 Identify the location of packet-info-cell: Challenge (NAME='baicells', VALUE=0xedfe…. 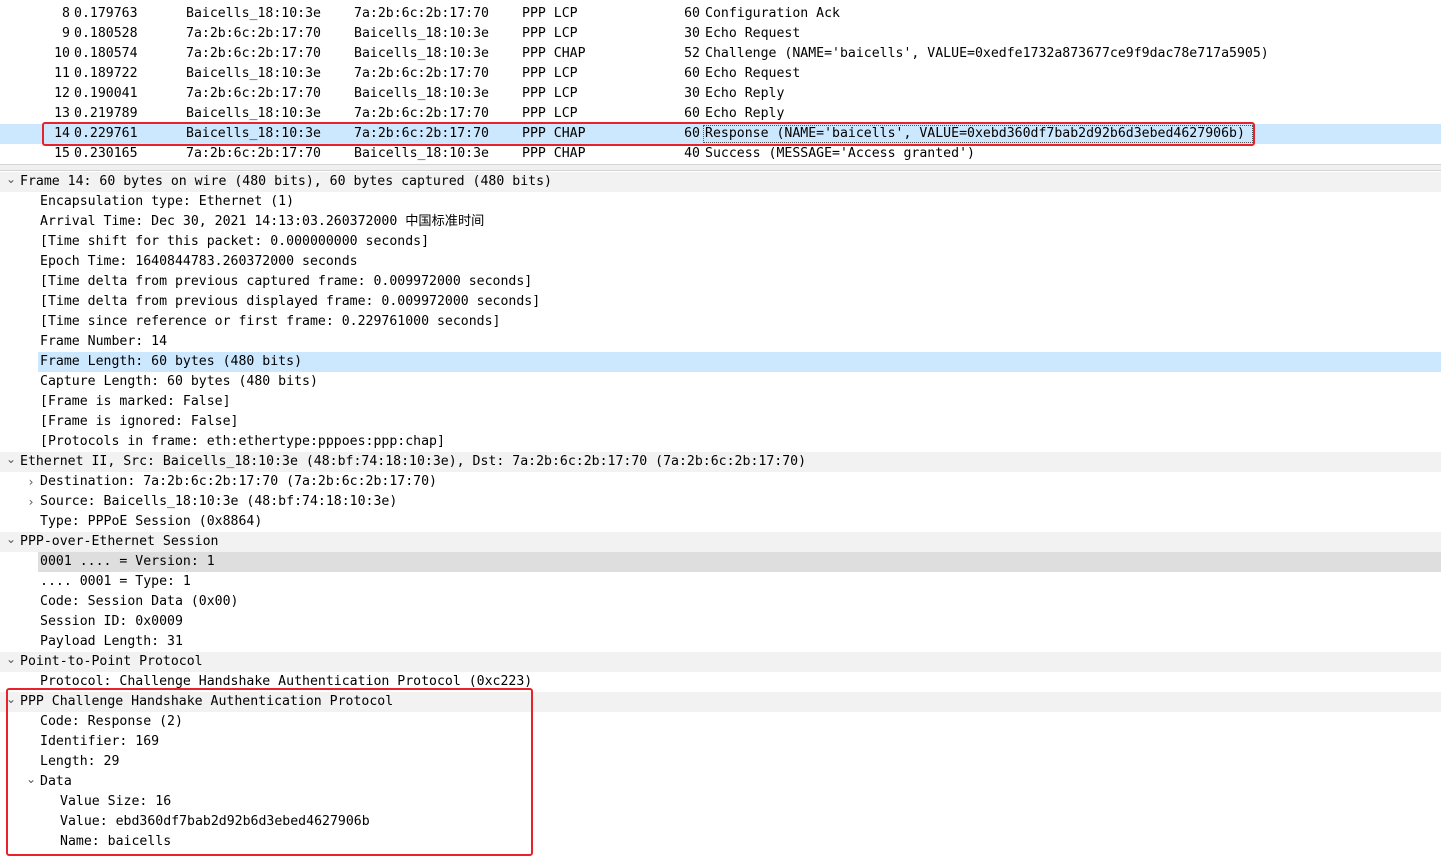
(987, 53).